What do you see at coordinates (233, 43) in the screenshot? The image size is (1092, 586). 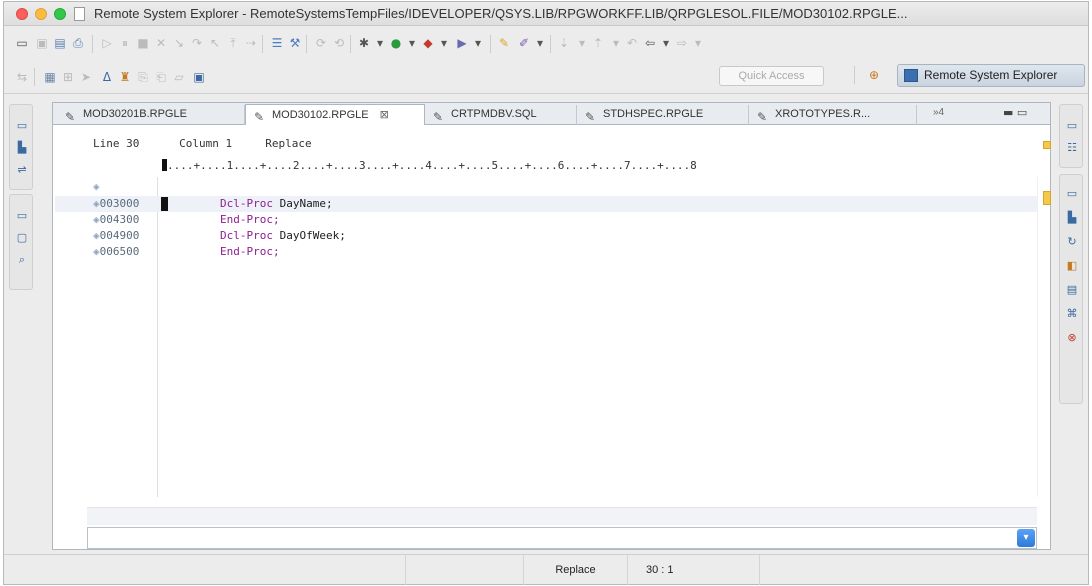 I see `drop-frame-icon: ⤒` at bounding box center [233, 43].